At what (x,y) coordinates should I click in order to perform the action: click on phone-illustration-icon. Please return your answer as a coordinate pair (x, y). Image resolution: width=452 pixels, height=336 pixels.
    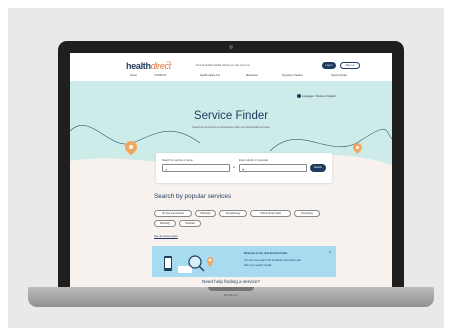
    Looking at the image, I should click on (188, 264).